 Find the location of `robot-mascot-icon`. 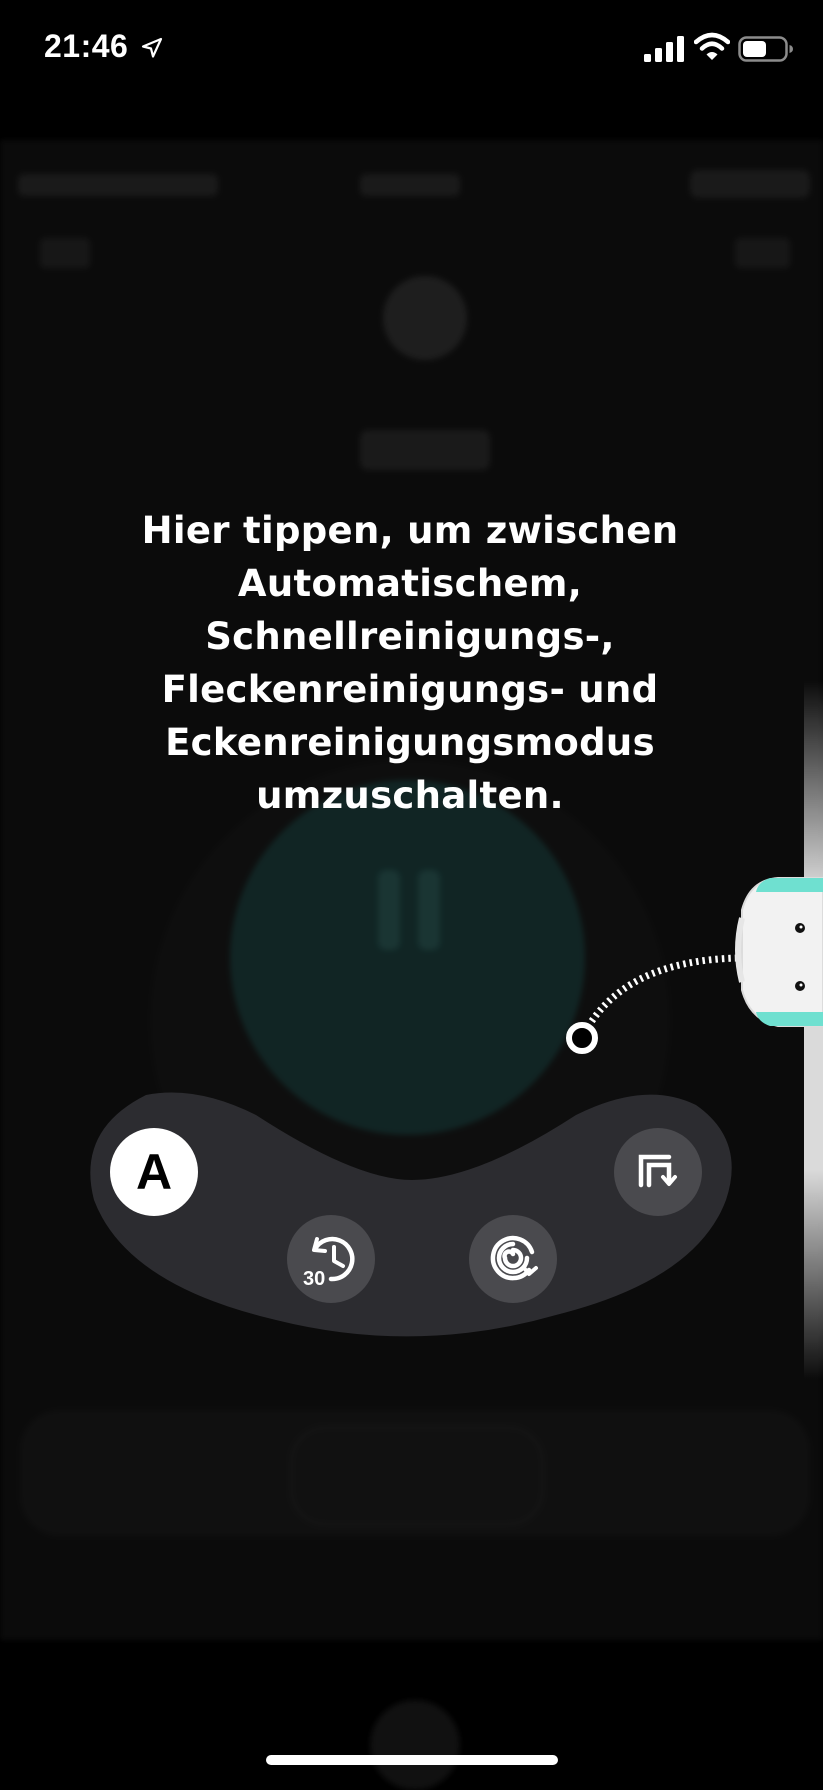

robot-mascot-icon is located at coordinates (779, 952).